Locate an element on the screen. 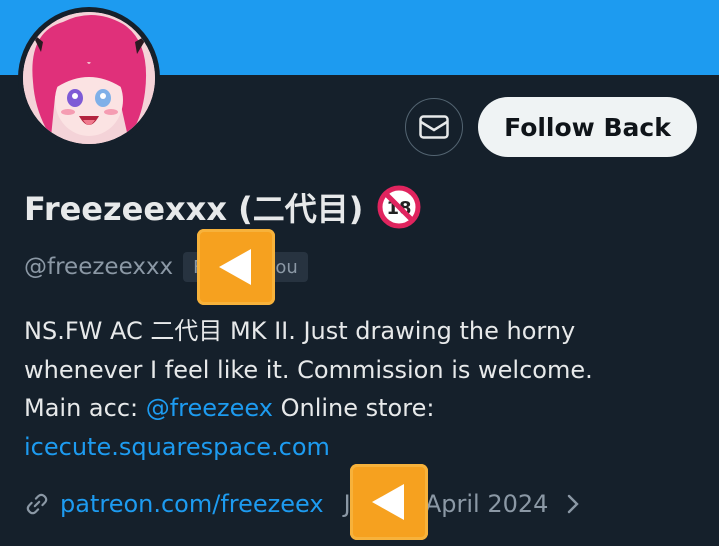  website-link: patreon.com/freezeex is located at coordinates (192, 504).